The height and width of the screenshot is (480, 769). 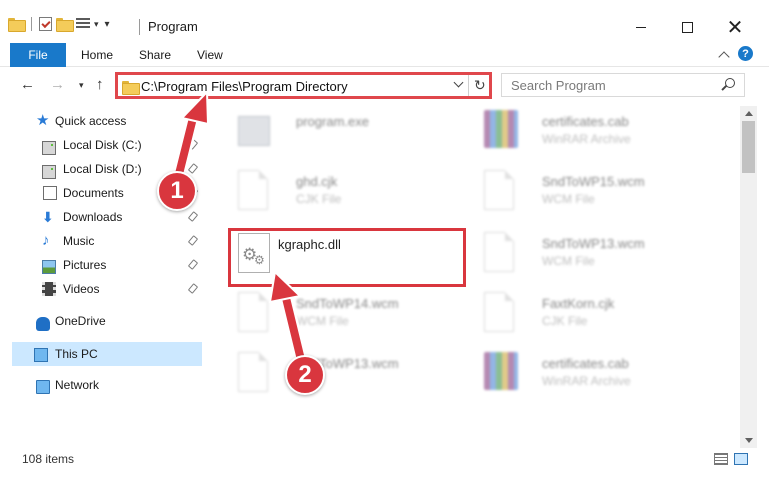 I want to click on file-item: program.exe, so click(x=348, y=135).